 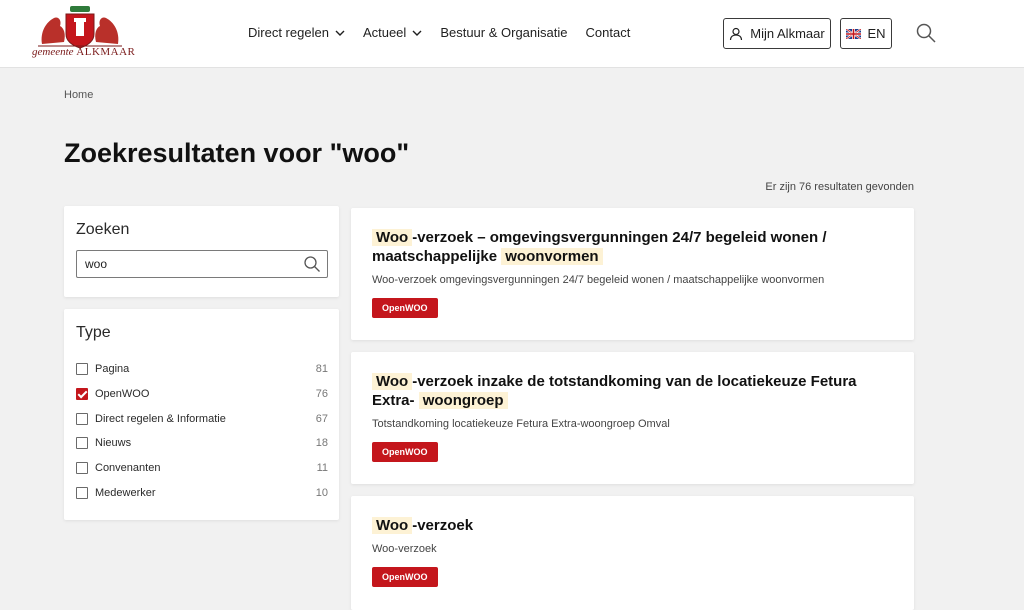 I want to click on filter-direct-regelen-informatie: Direct regelen & Informatie 67, so click(x=202, y=418).